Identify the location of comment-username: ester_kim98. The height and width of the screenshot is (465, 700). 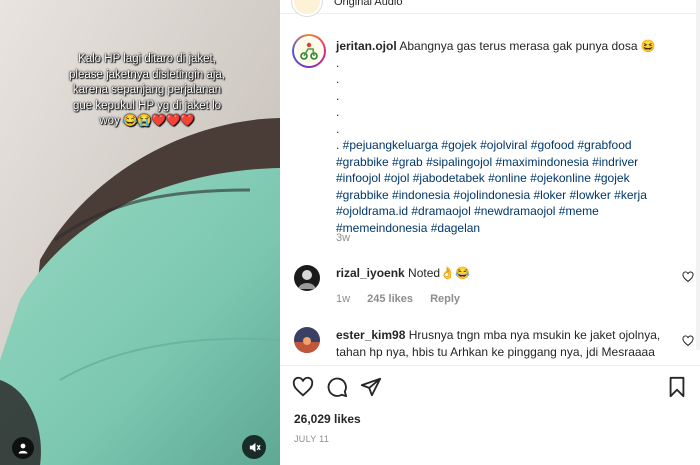
(370, 335).